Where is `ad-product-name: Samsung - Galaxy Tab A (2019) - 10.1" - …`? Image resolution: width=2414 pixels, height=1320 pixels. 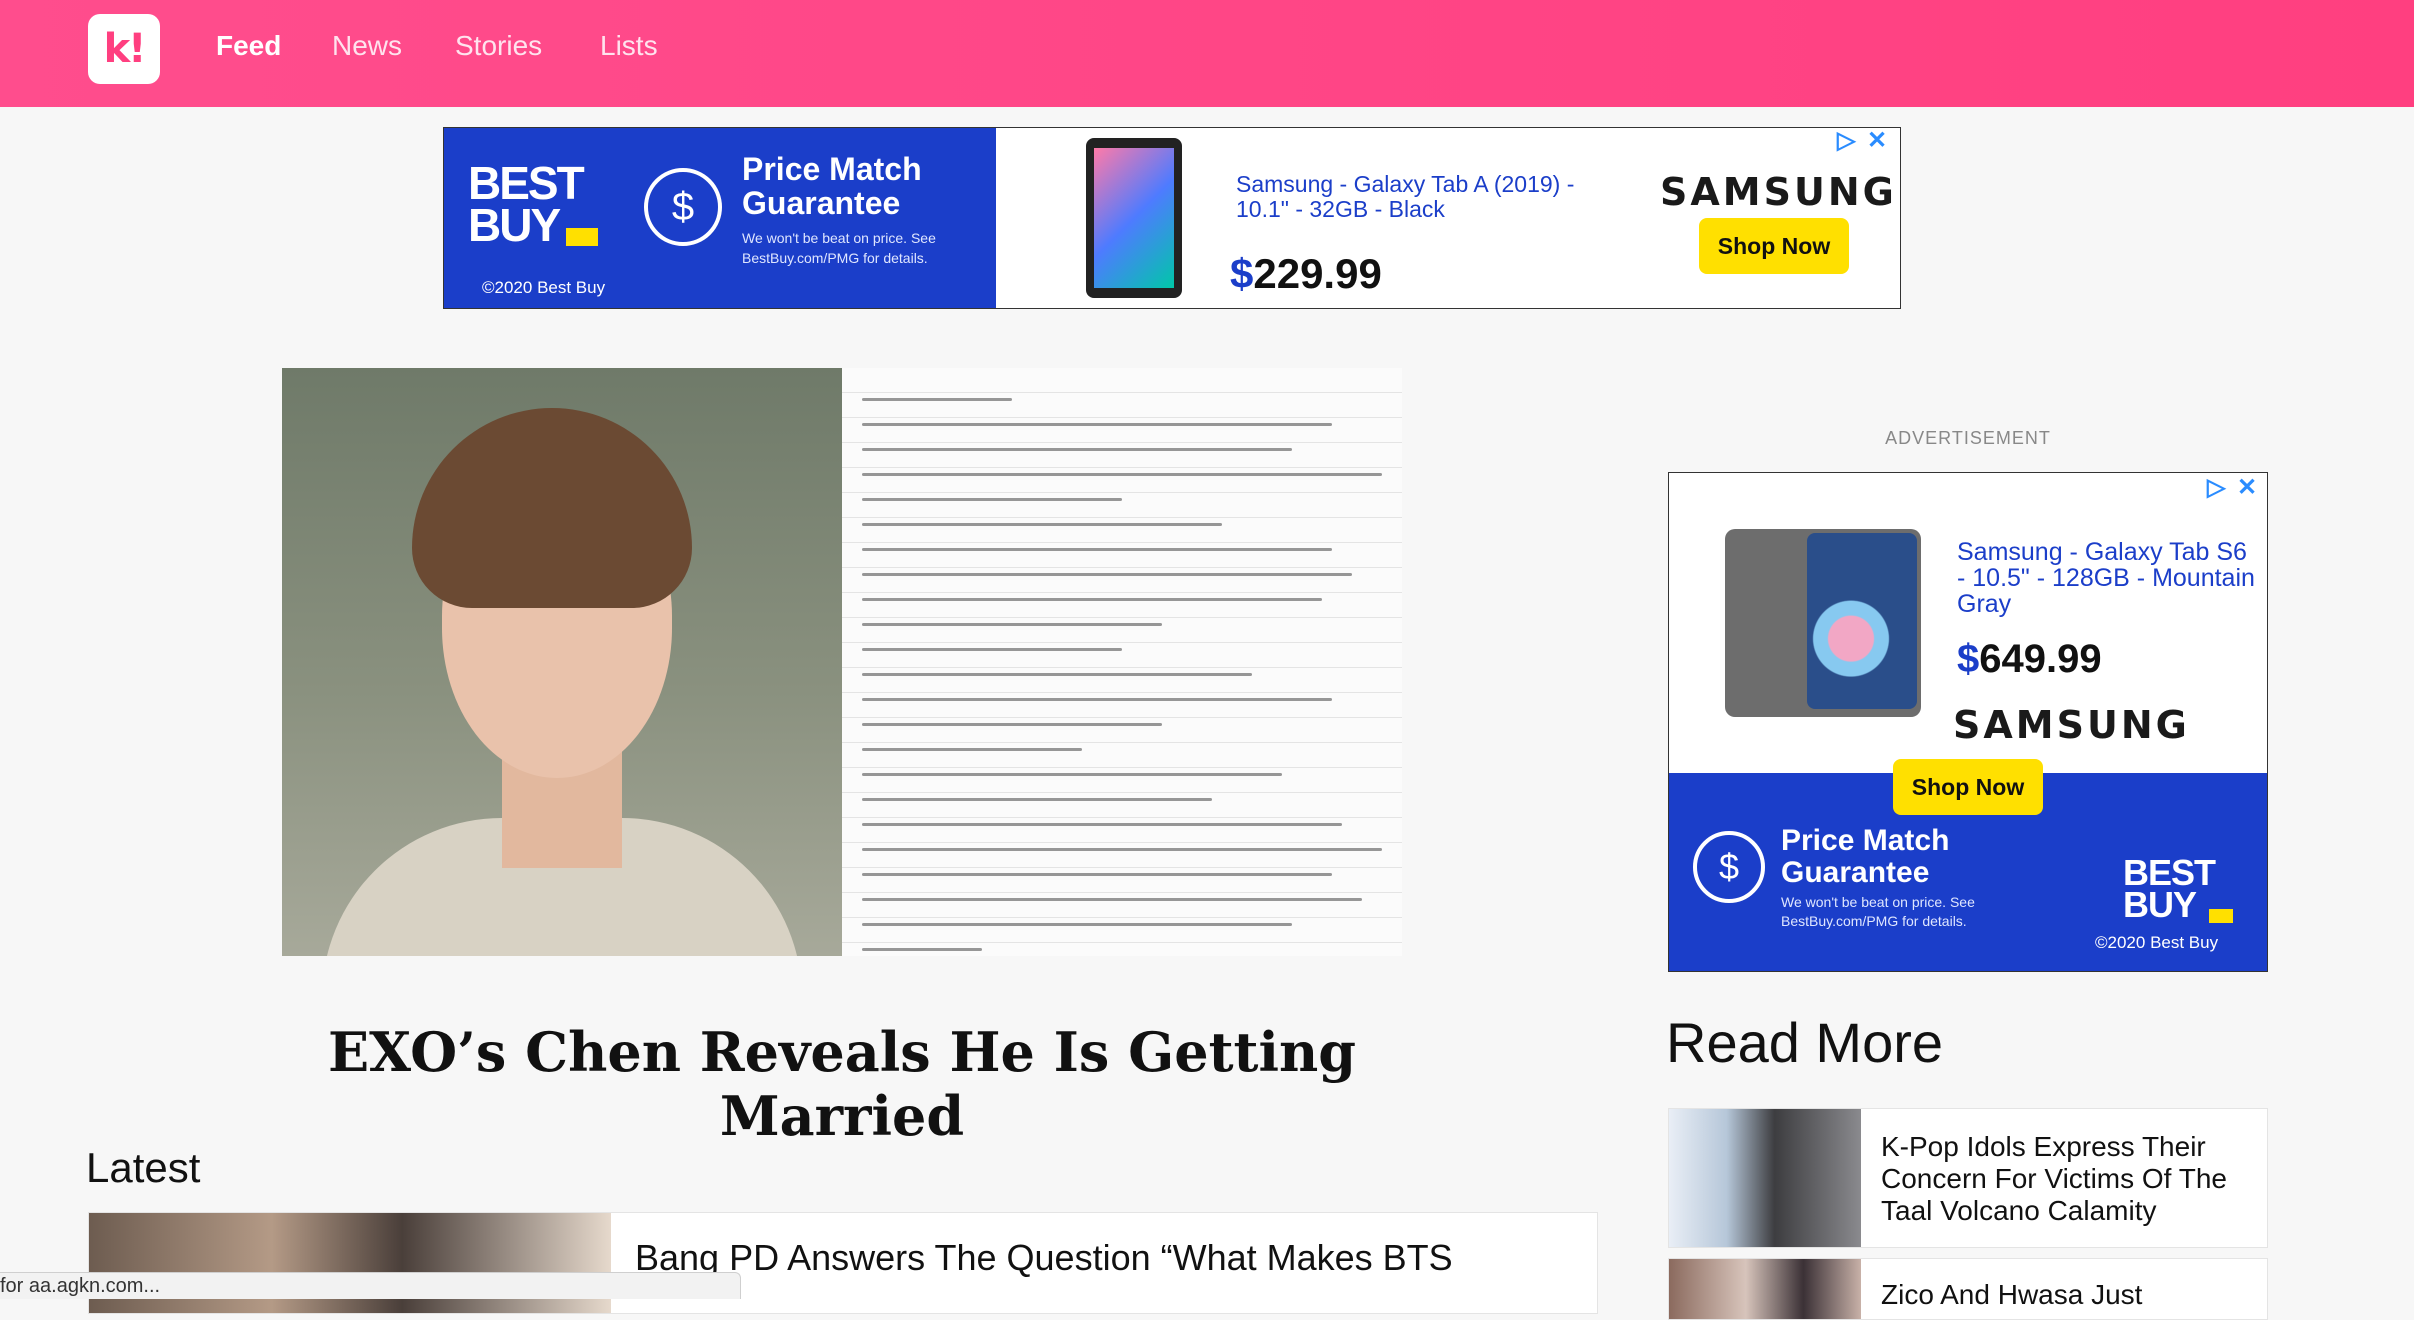 ad-product-name: Samsung - Galaxy Tab A (2019) - 10.1" - … is located at coordinates (1426, 197).